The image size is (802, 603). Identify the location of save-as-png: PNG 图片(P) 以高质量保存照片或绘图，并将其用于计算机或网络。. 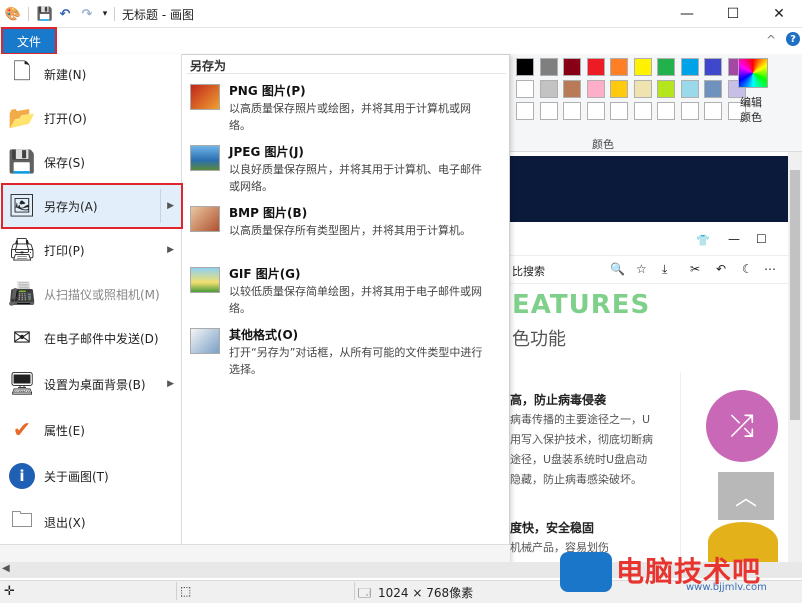
(345, 110).